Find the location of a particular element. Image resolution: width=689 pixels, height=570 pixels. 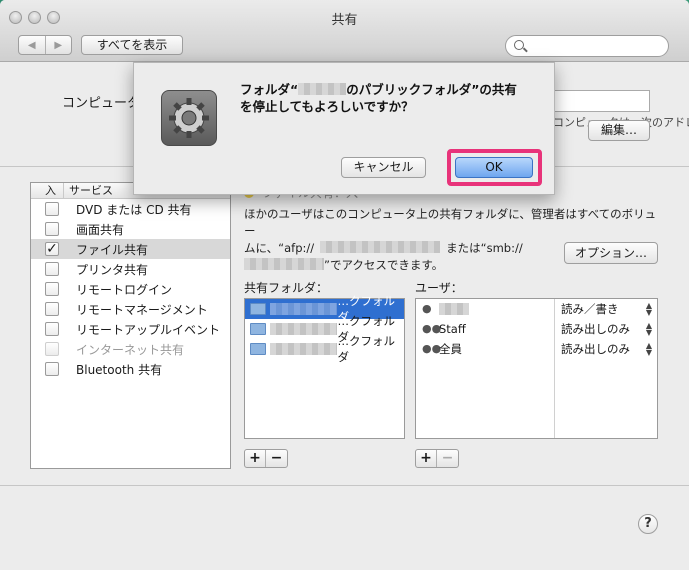

user-row: ●● 全員 読み出しのみ ▲ ▼ is located at coordinates (536, 349).